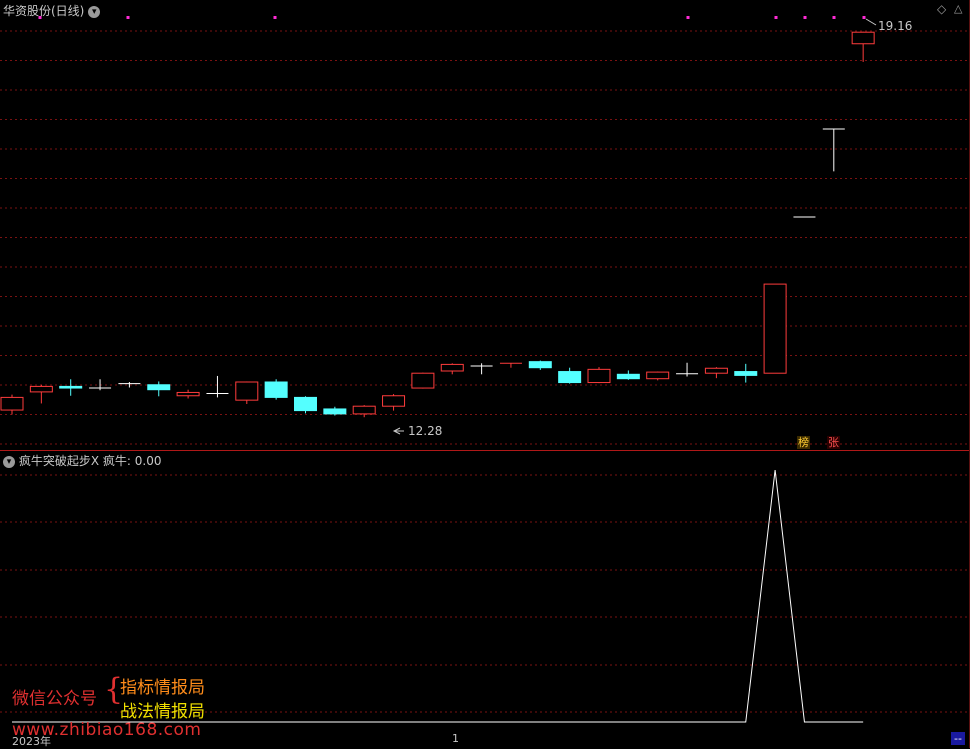 This screenshot has height=749, width=970. What do you see at coordinates (455, 738) in the screenshot?
I see `page-number: 1` at bounding box center [455, 738].